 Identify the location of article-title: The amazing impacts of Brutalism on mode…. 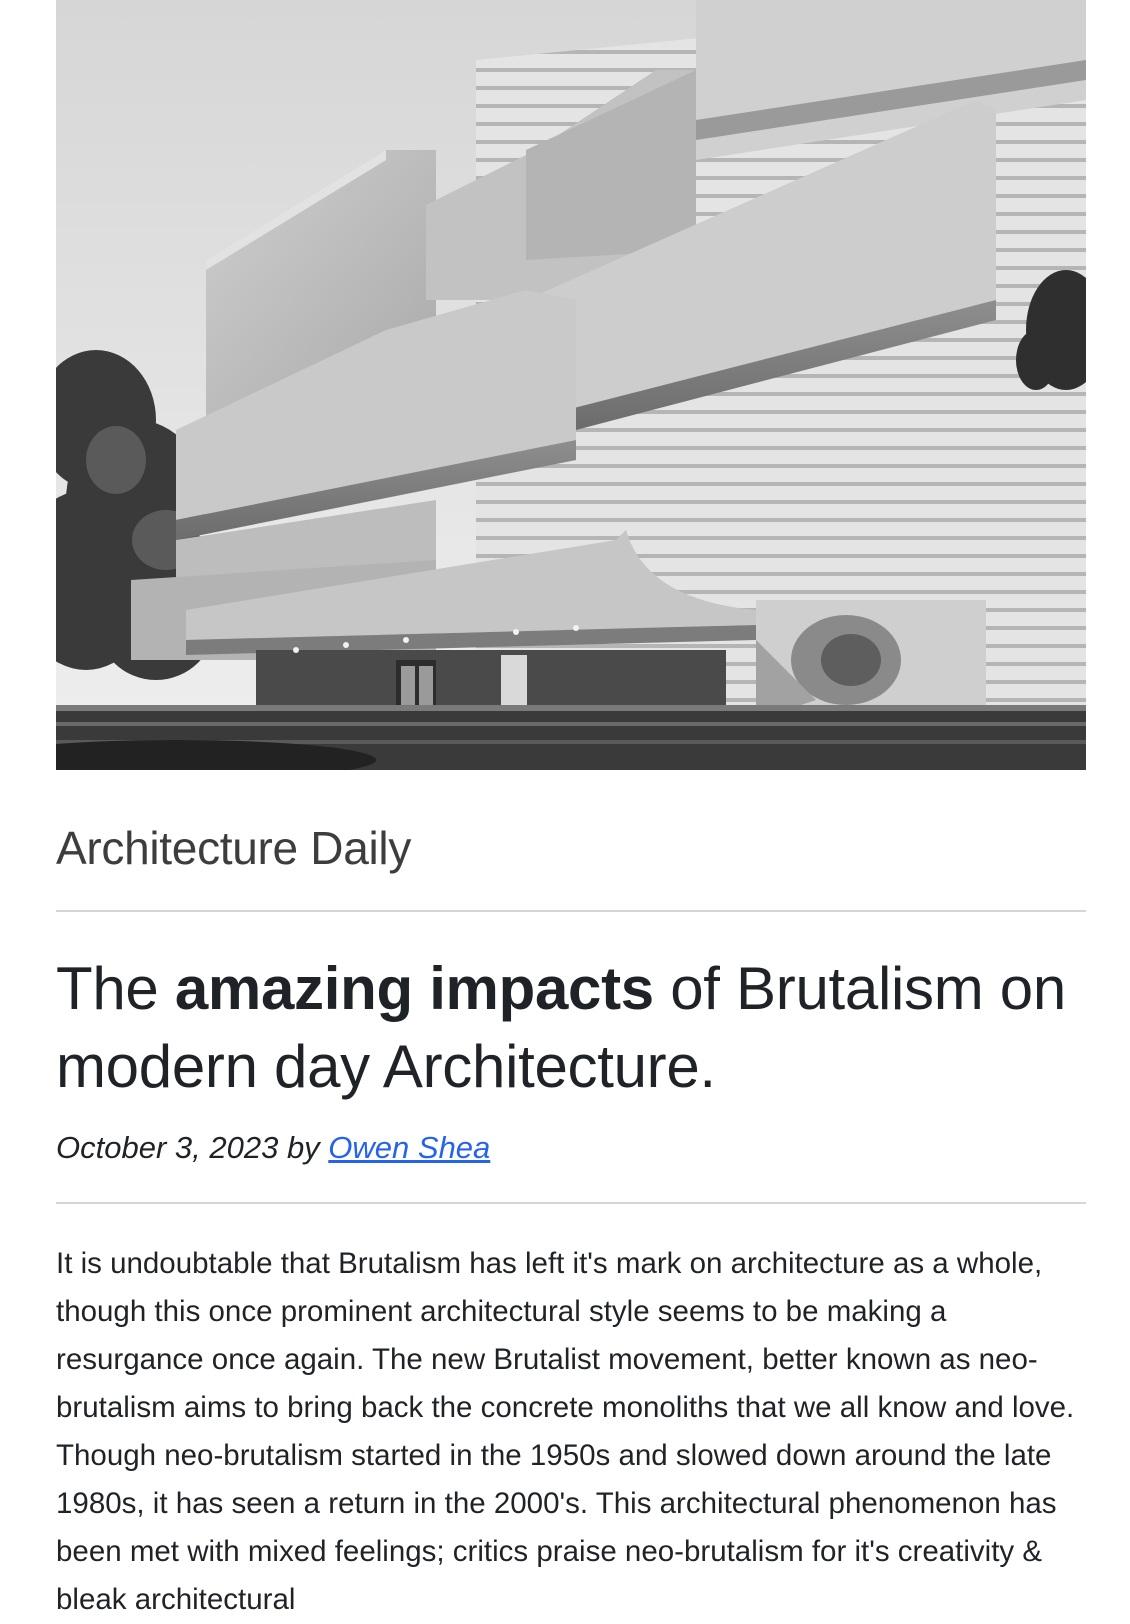
(571, 1028).